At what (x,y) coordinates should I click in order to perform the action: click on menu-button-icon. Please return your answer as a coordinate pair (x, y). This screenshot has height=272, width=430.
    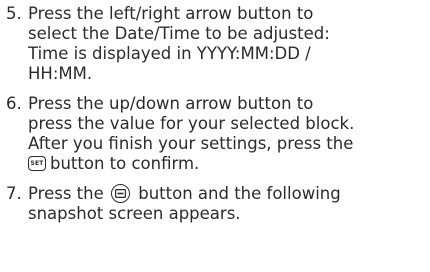
    Looking at the image, I should click on (120, 193).